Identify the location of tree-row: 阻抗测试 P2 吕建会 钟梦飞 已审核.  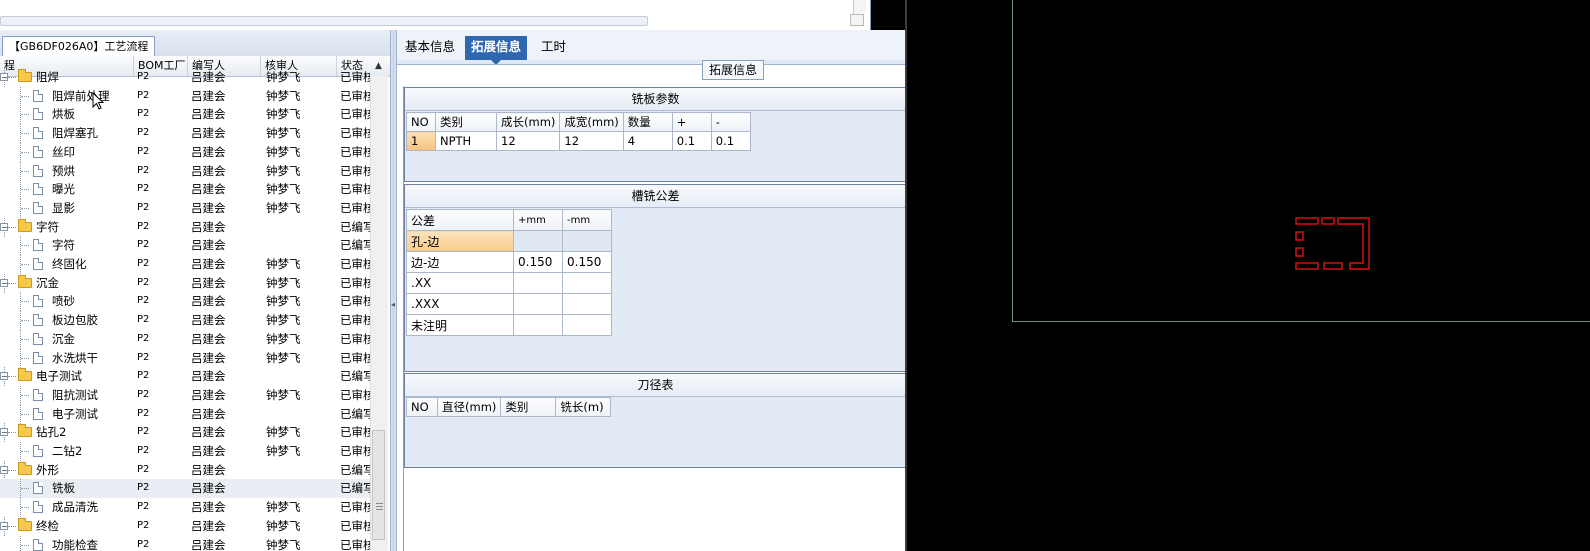
(185, 395).